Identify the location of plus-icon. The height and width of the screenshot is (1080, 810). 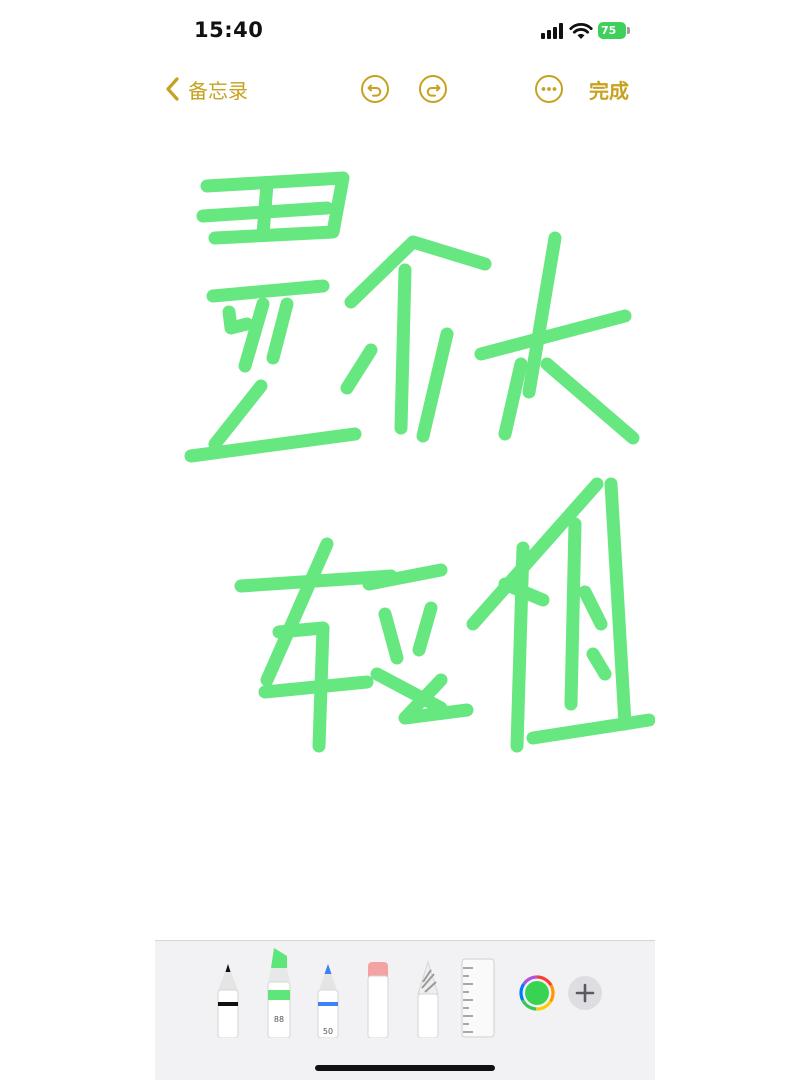
(585, 993).